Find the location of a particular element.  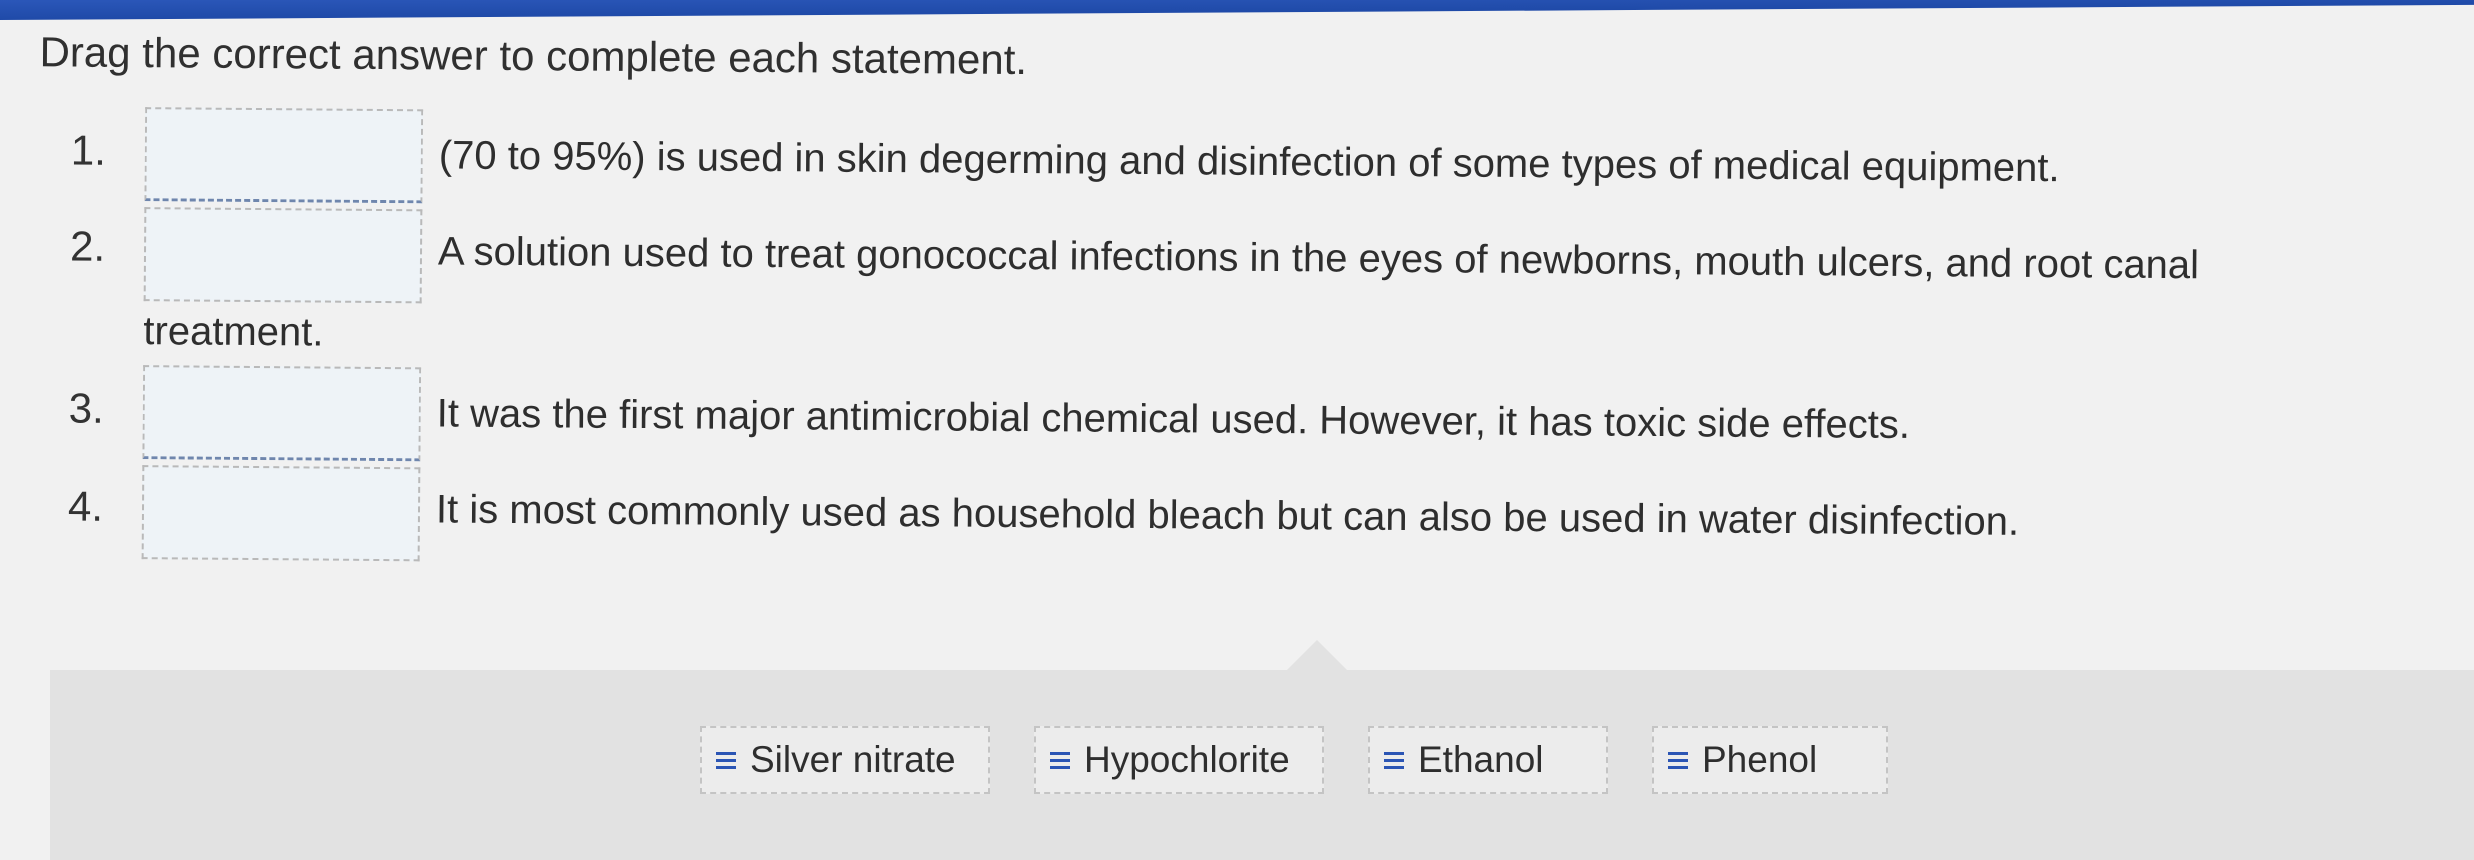

answer-chip-silver-nitrate: Silver nitrate is located at coordinates (845, 760).